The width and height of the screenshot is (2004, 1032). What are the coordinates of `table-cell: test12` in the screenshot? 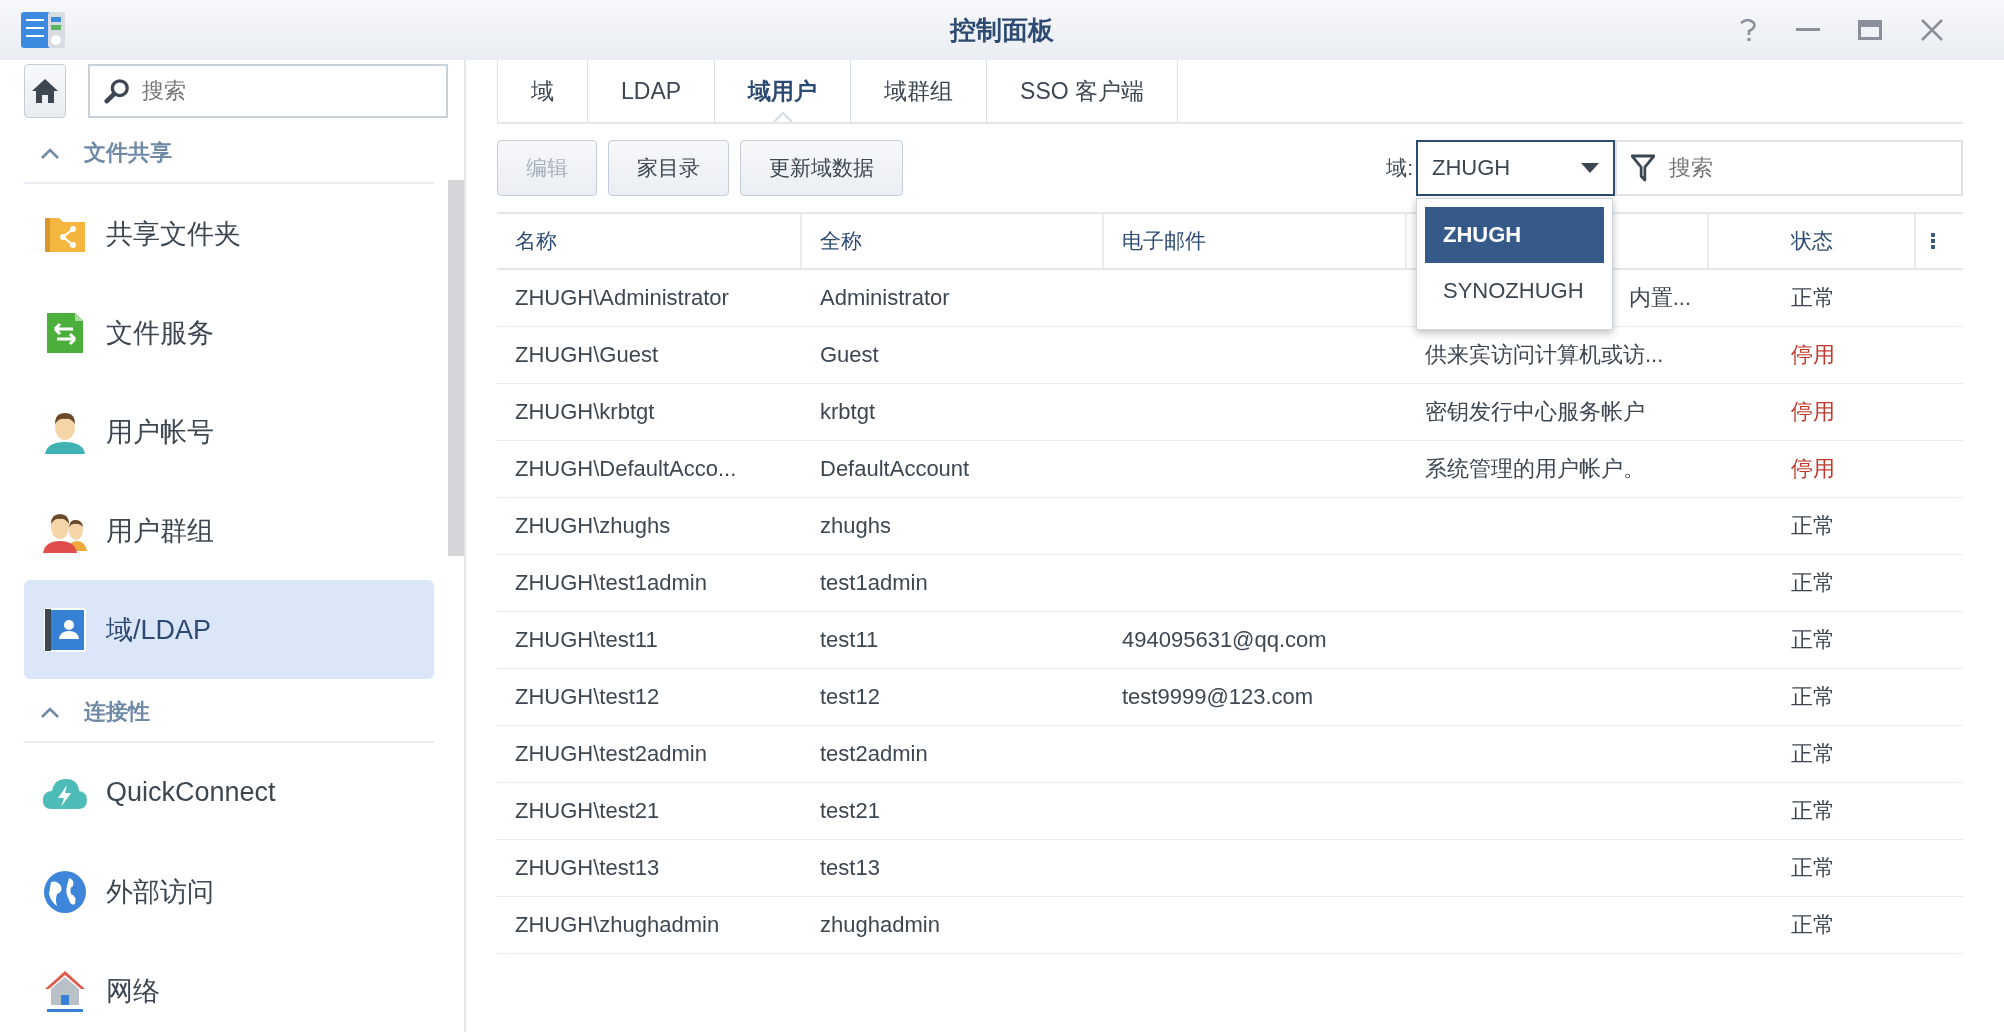 It's located at (850, 697).